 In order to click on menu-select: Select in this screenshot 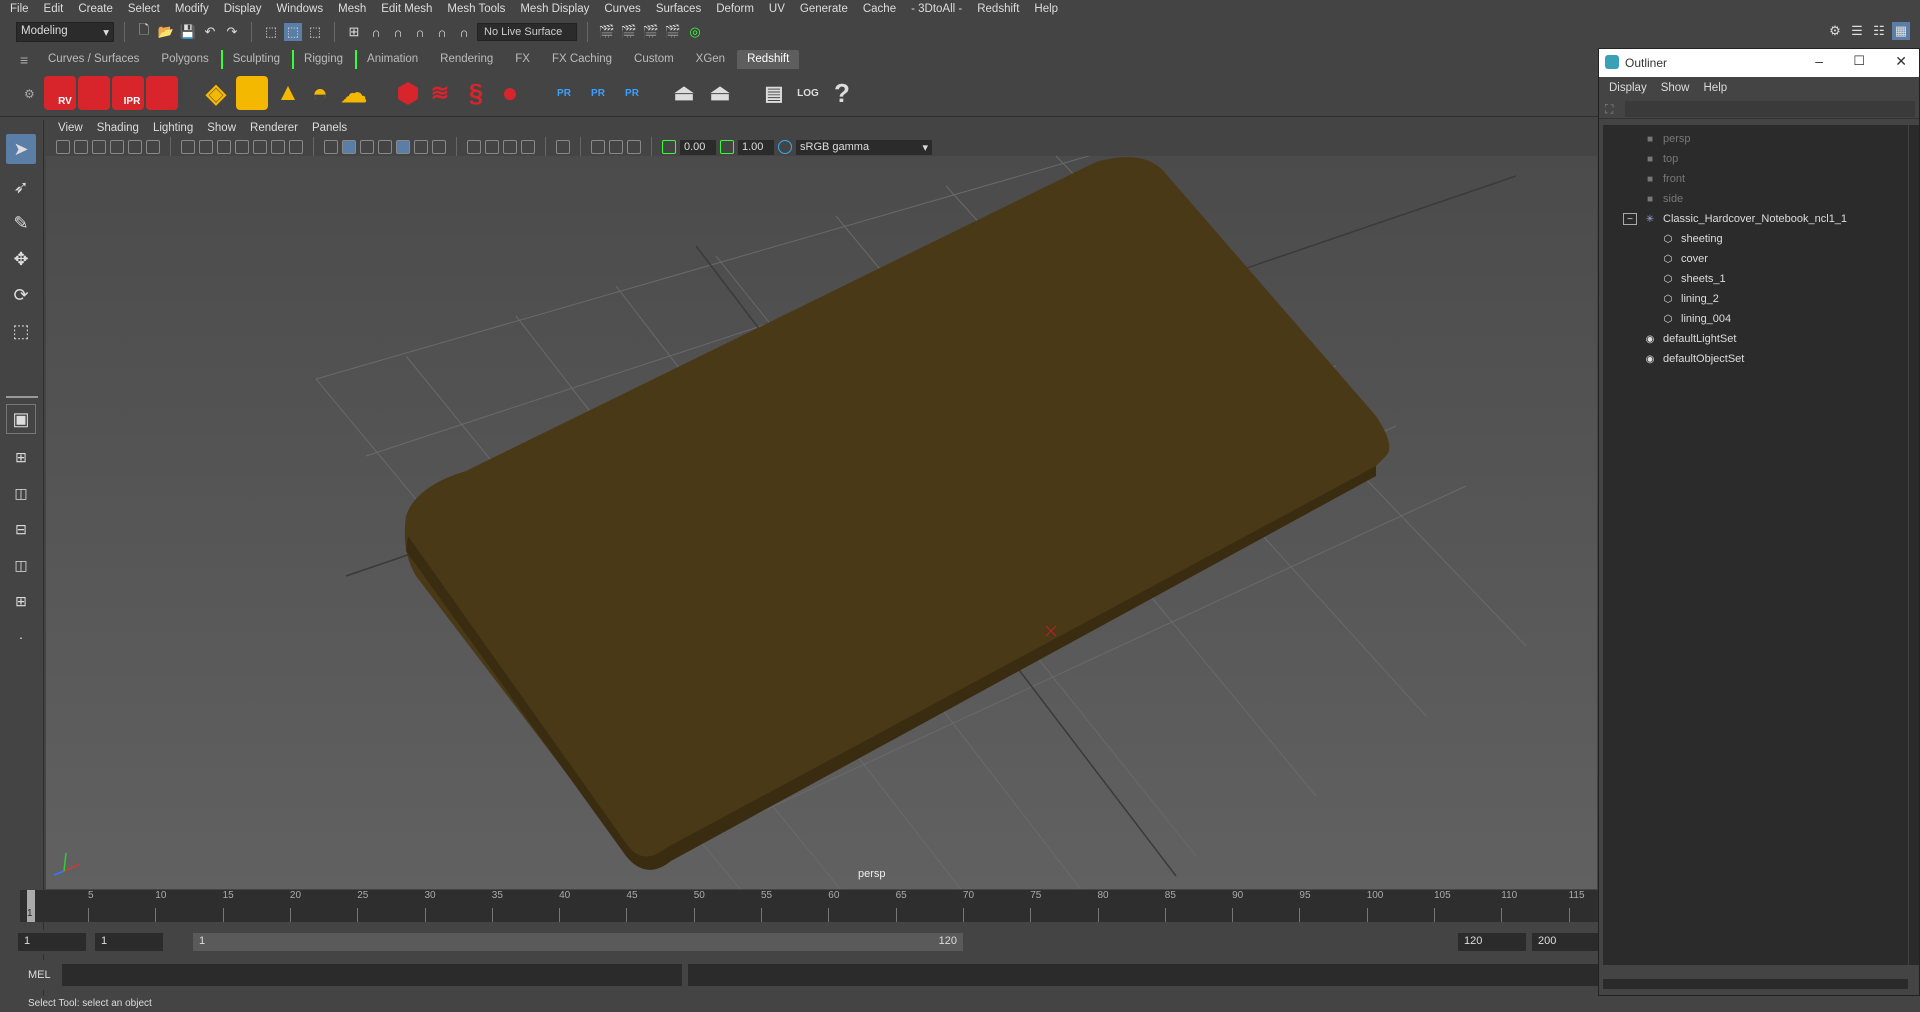, I will do `click(145, 9)`.